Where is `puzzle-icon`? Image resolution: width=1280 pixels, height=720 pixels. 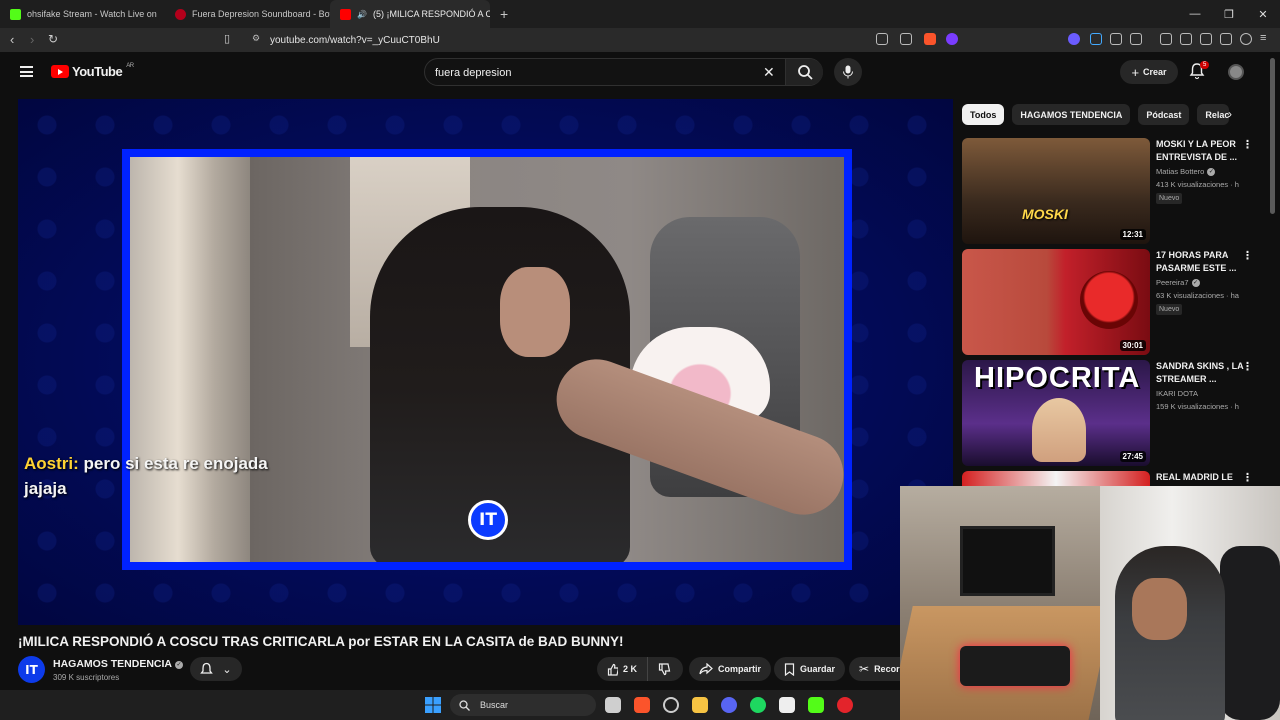
puzzle-icon is located at coordinates (1116, 39).